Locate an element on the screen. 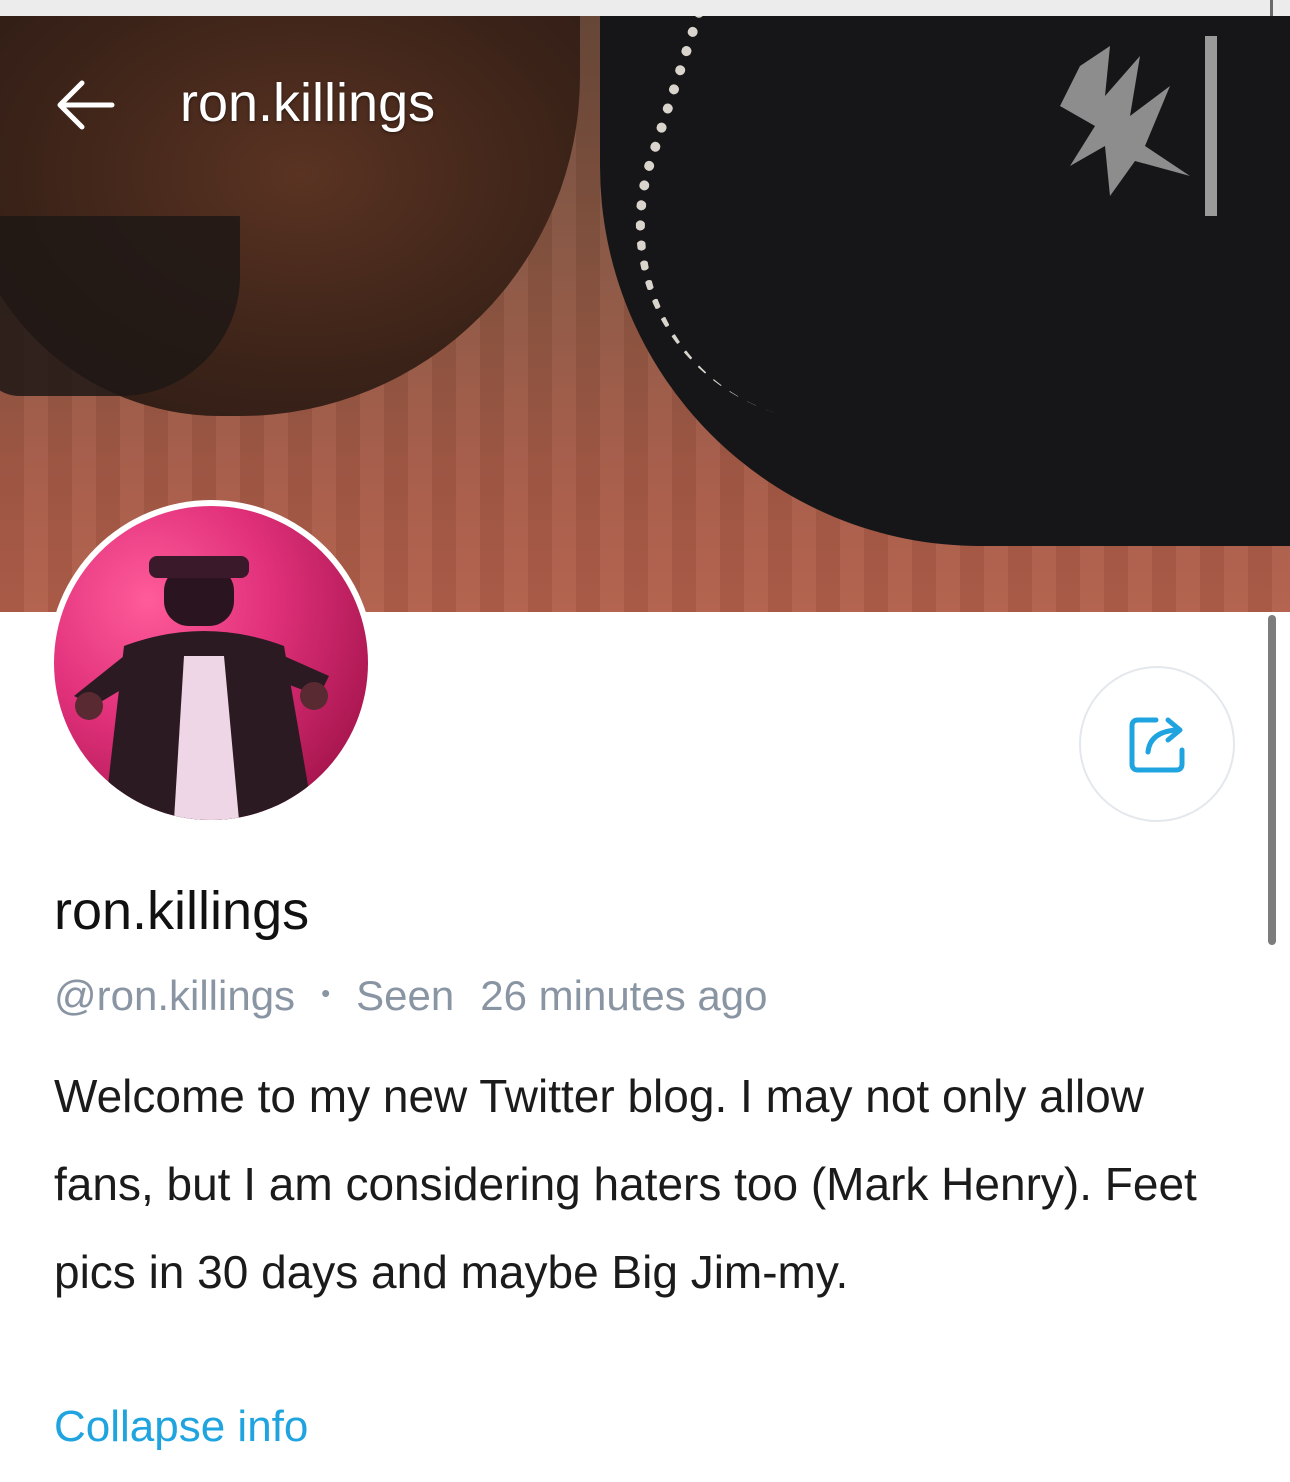 Image resolution: width=1290 pixels, height=1482 pixels. share-button is located at coordinates (1157, 744).